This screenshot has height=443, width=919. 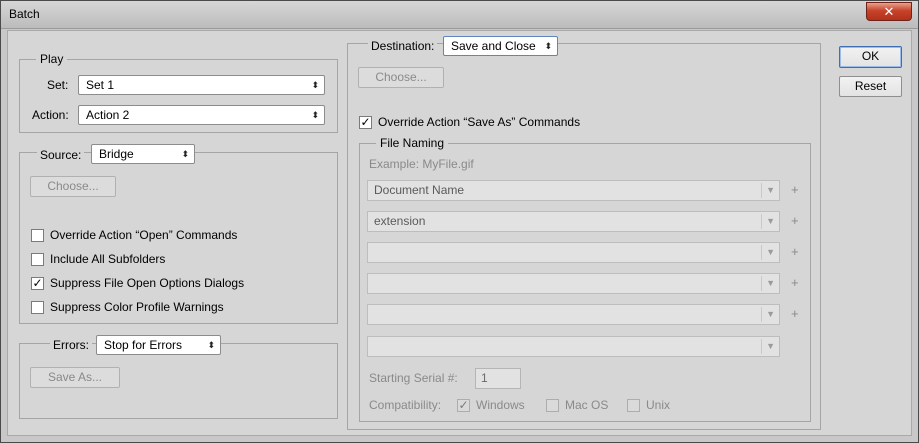 What do you see at coordinates (587, 405) in the screenshot?
I see `compat-macos-label: Mac OS` at bounding box center [587, 405].